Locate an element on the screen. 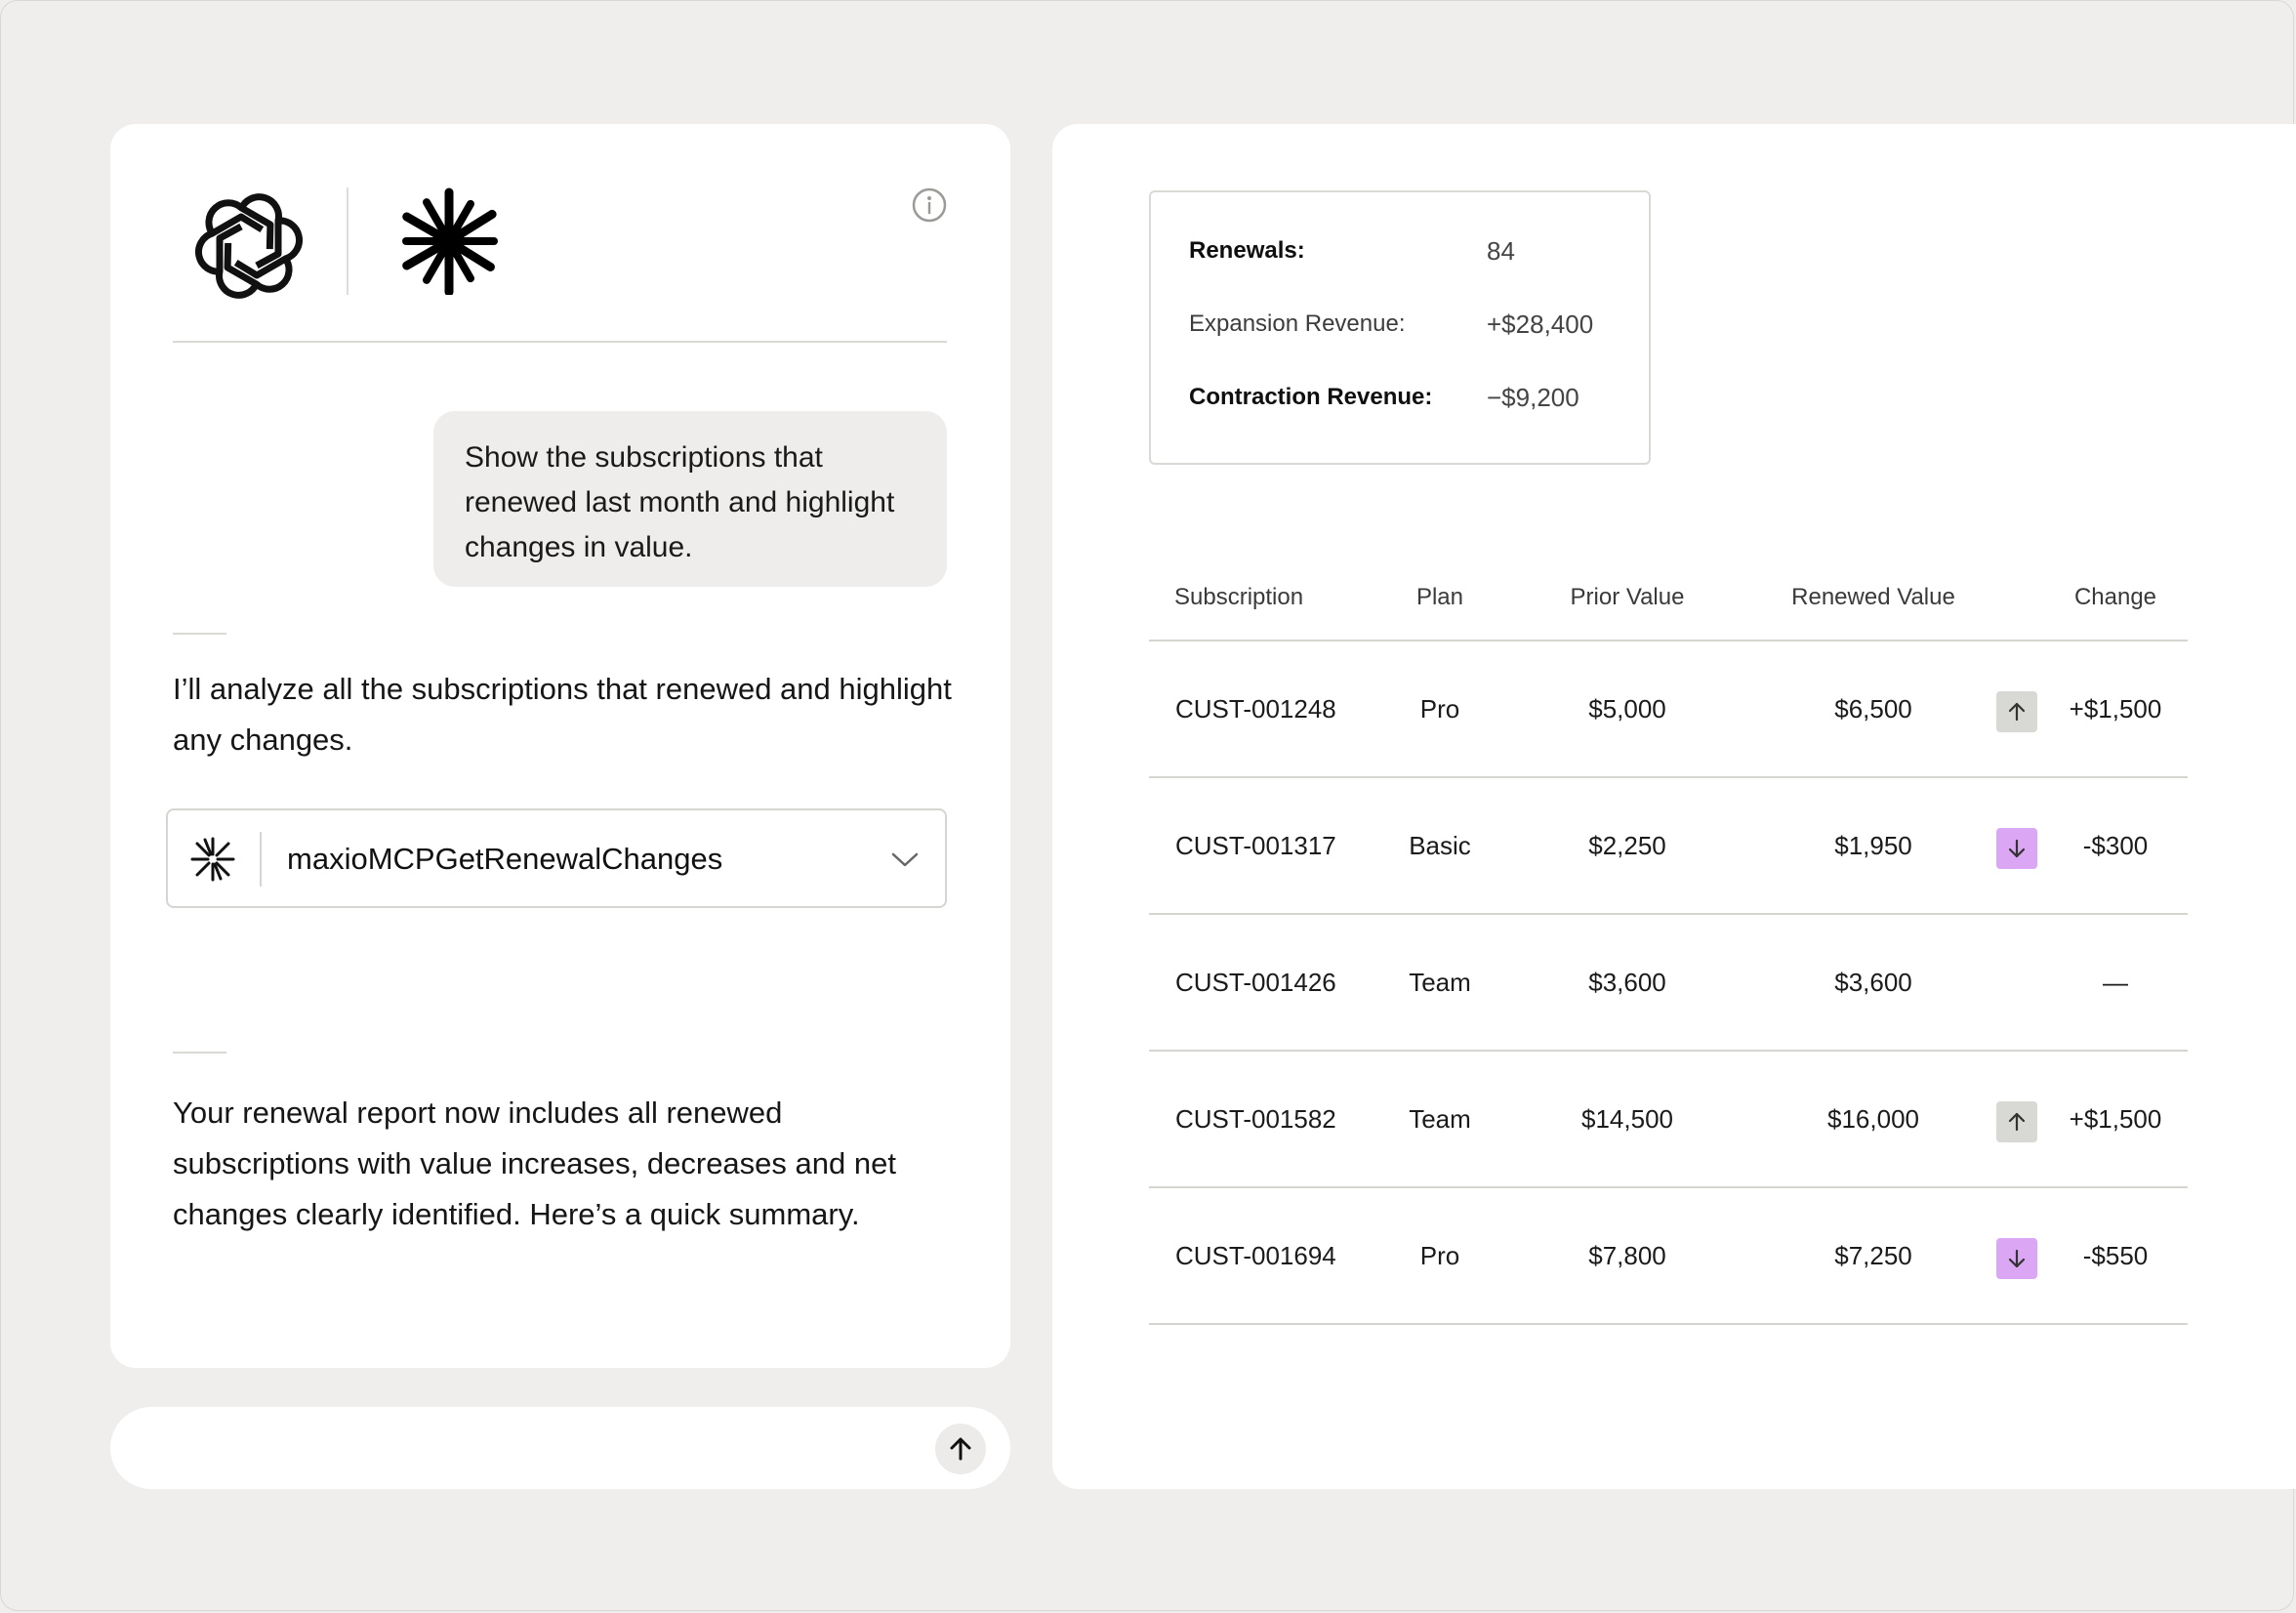  claude-logo-icon is located at coordinates (450, 241).